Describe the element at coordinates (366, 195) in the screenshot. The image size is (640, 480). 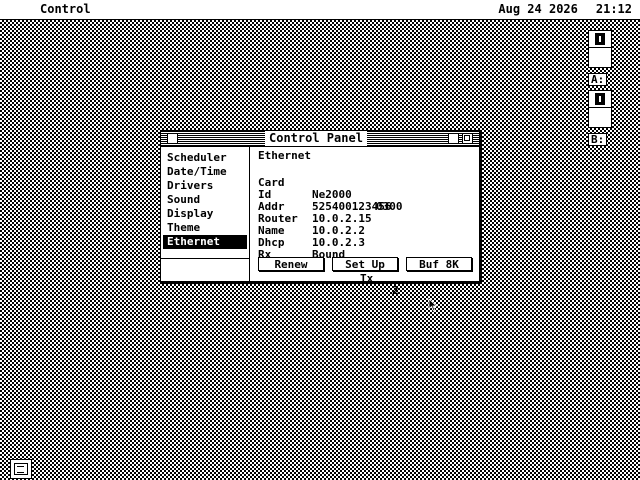
I see `id-row: Id 525400123456` at that location.